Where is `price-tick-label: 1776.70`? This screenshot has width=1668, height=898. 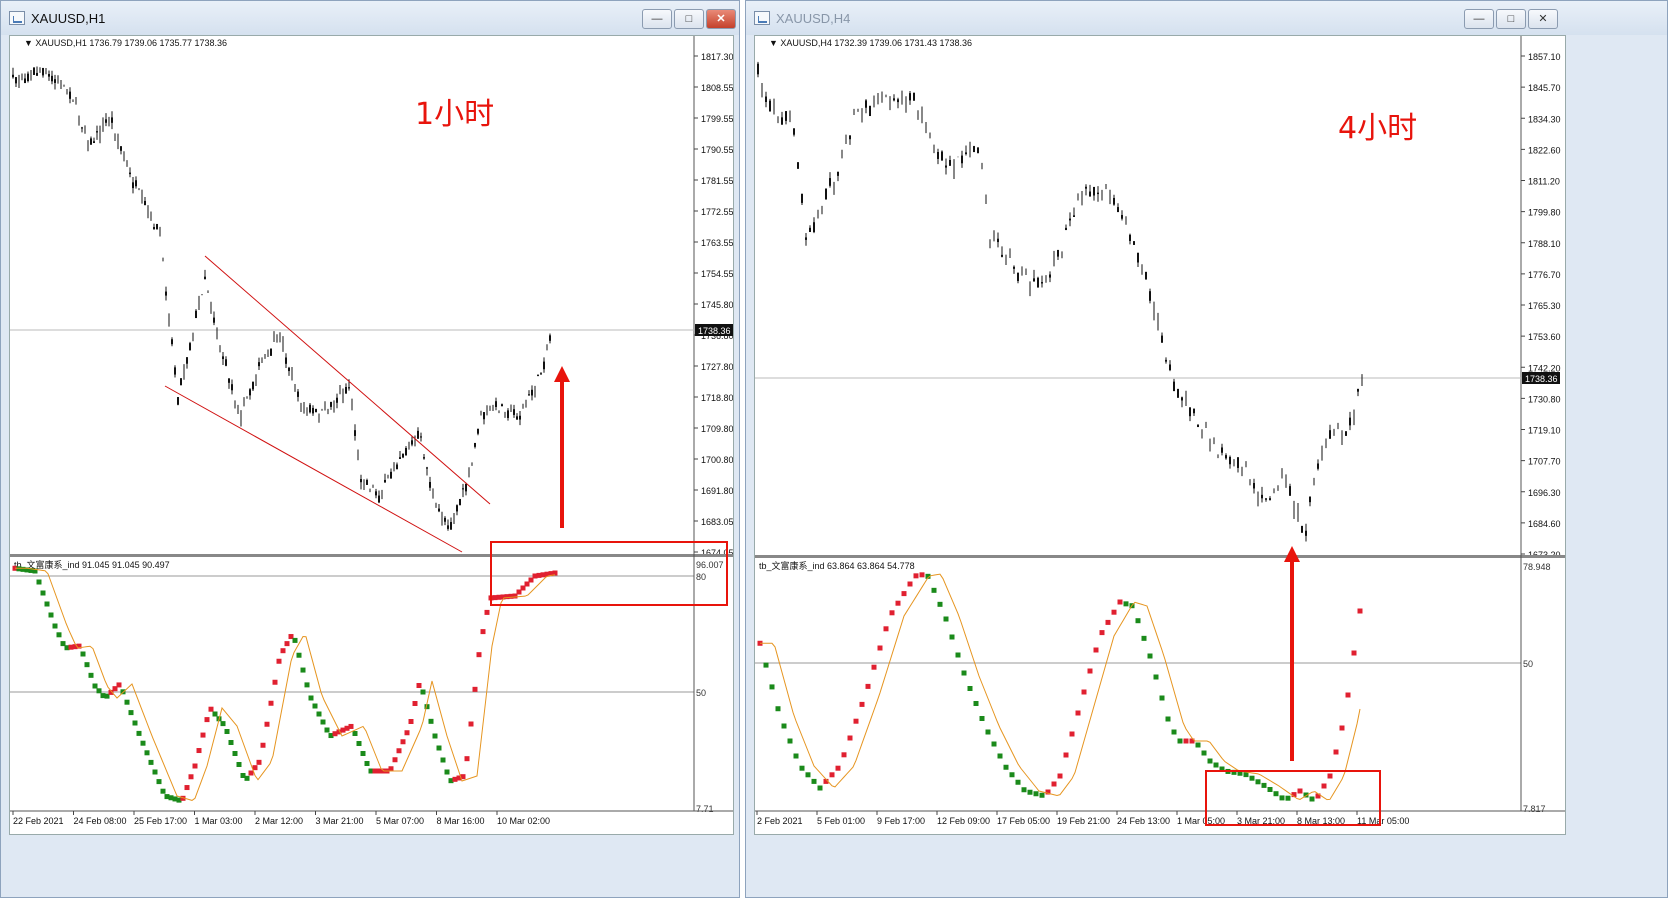 price-tick-label: 1776.70 is located at coordinates (1544, 275).